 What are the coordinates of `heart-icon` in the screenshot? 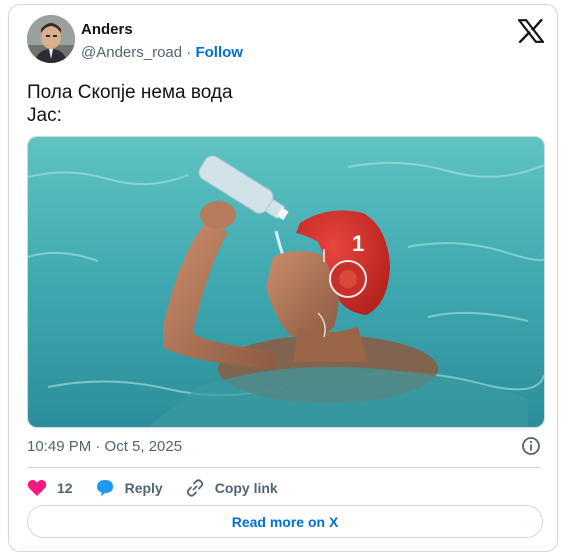 It's located at (37, 488).